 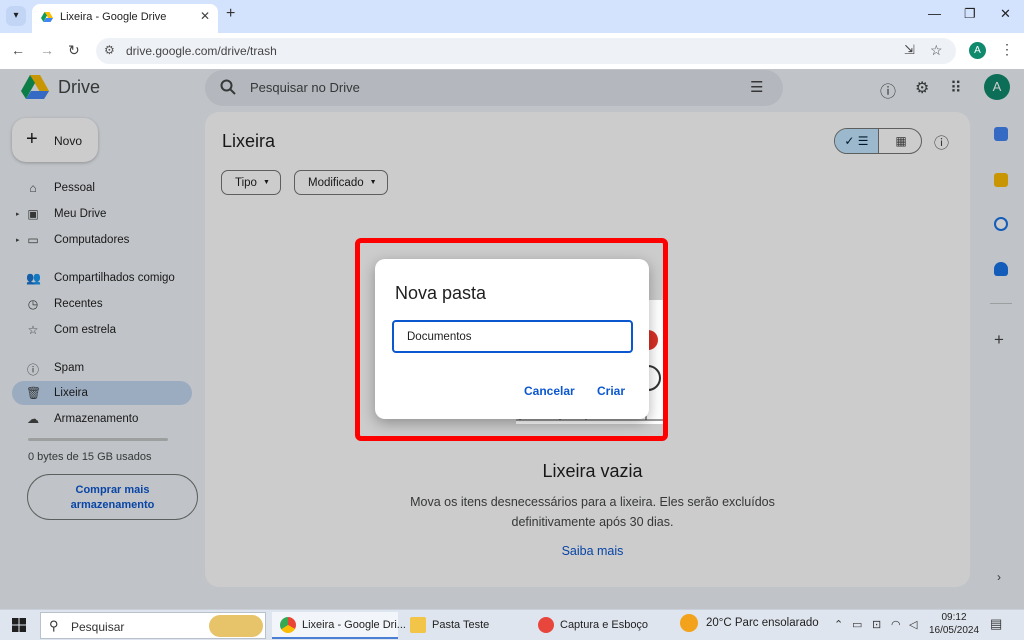 I want to click on restore-window-icon: ❐, so click(x=970, y=14).